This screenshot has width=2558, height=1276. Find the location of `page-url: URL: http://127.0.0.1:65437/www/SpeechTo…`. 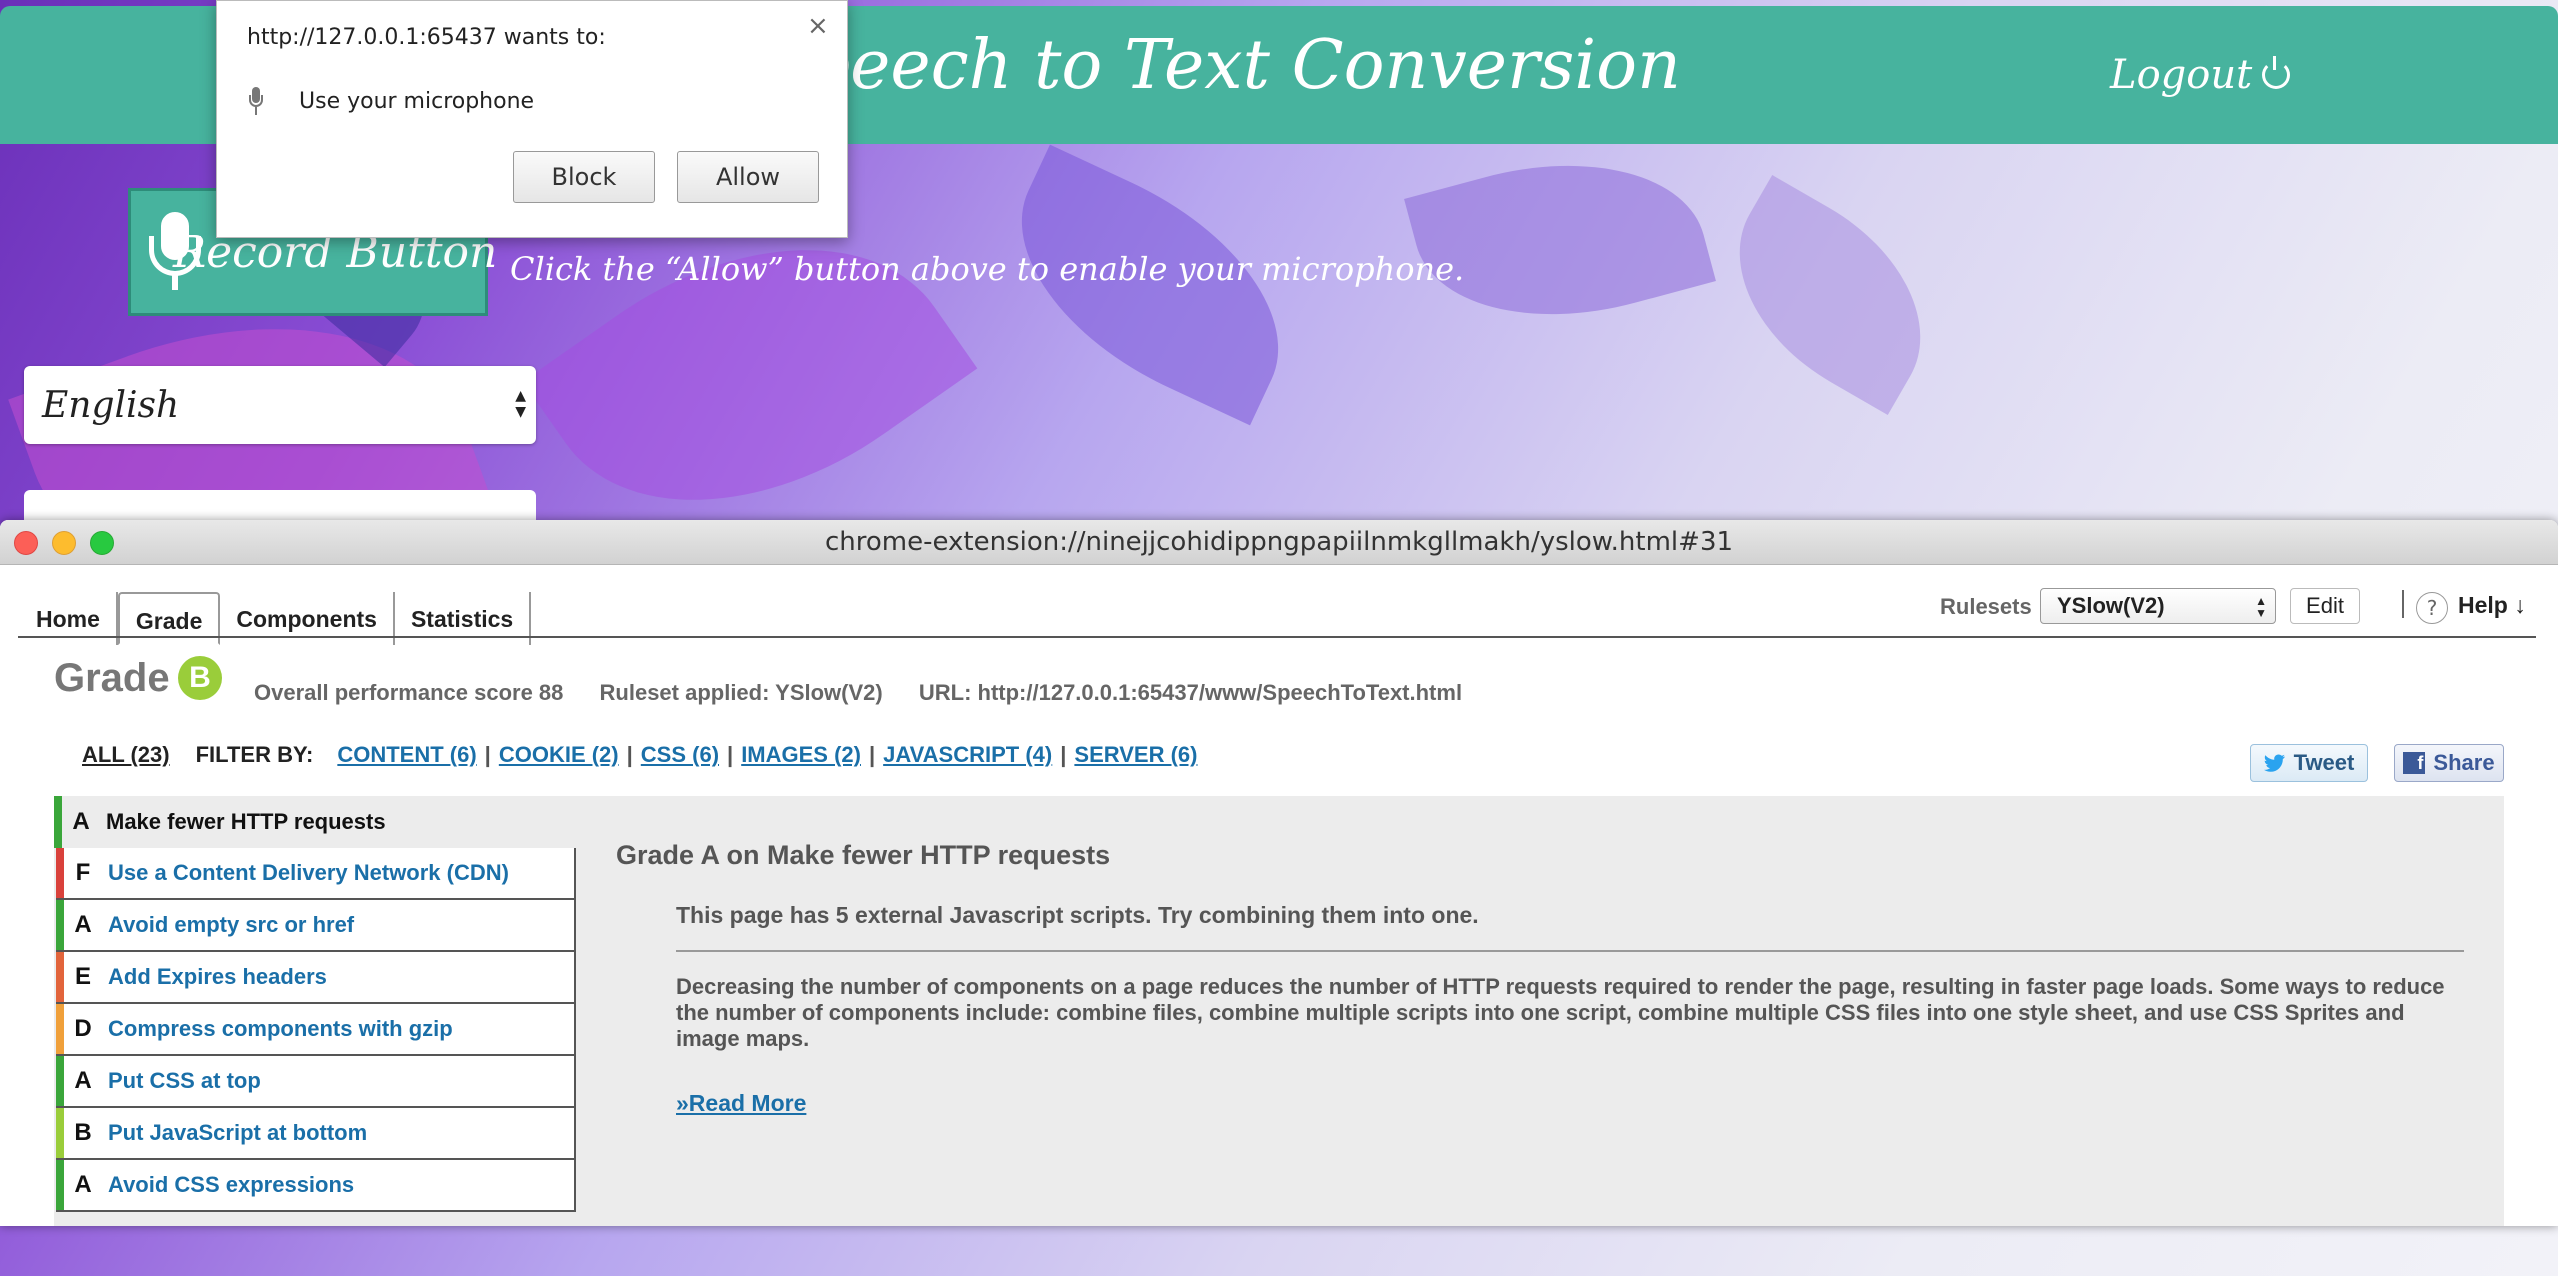

page-url: URL: http://127.0.0.1:65437/www/SpeechTo… is located at coordinates (1190, 692).